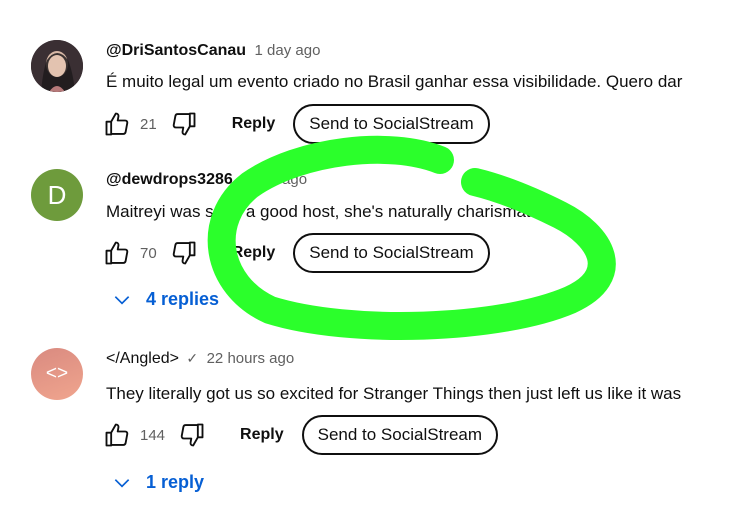  Describe the element at coordinates (176, 50) in the screenshot. I see `comment-author: @DriSantosCanau` at that location.